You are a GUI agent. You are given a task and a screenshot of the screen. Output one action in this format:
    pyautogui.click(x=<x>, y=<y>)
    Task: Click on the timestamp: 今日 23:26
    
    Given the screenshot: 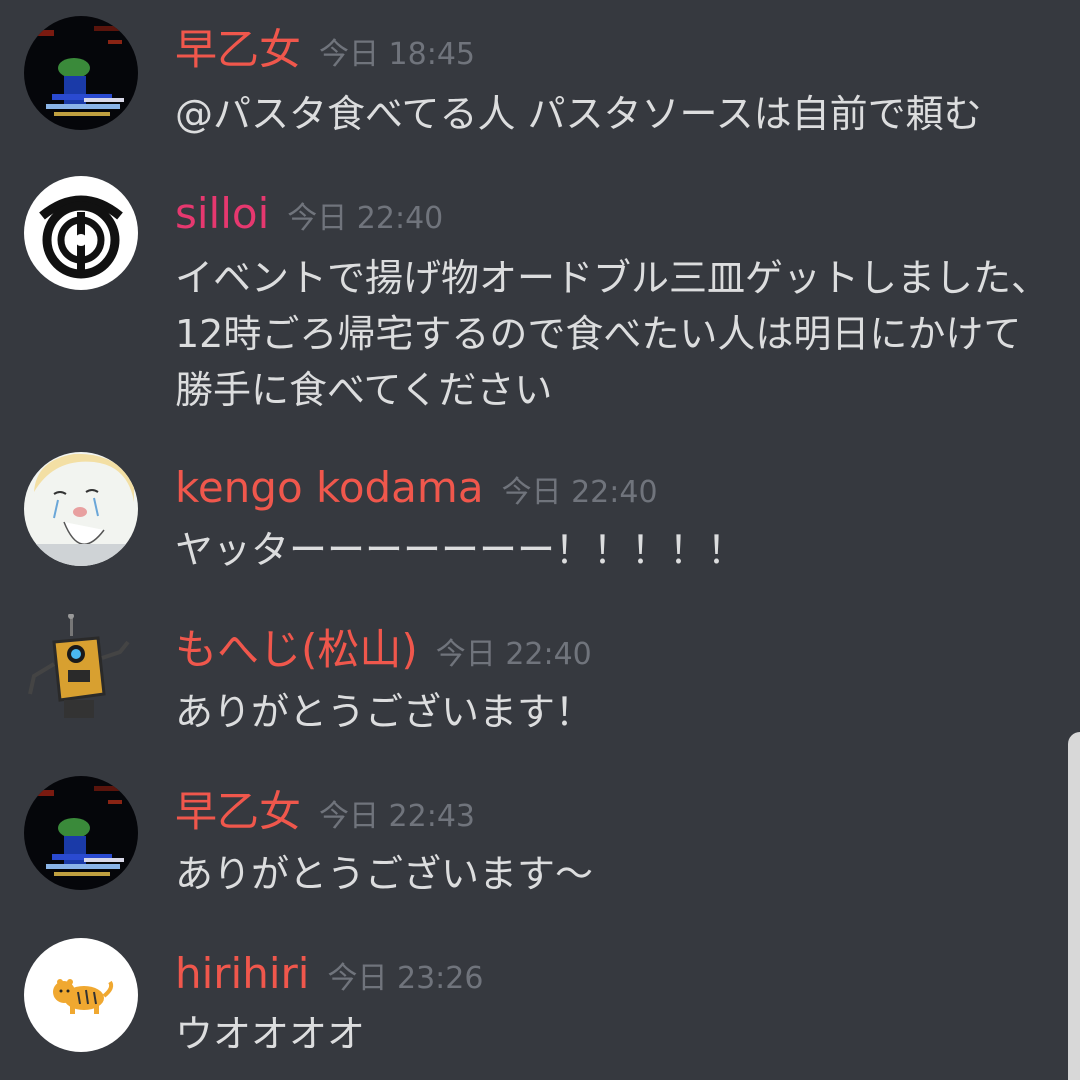 What is the action you would take?
    pyautogui.click(x=405, y=978)
    